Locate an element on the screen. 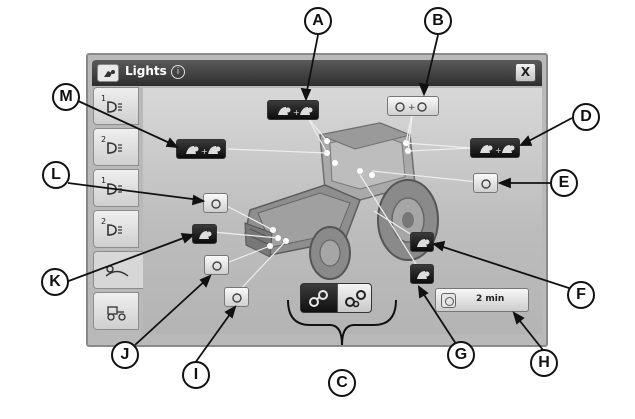  callout-a: A is located at coordinates (318, 21).